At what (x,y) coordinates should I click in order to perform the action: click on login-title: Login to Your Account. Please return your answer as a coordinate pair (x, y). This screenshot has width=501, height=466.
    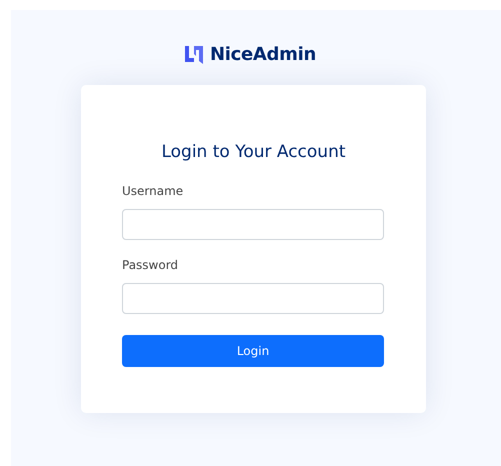
    Looking at the image, I should click on (253, 152).